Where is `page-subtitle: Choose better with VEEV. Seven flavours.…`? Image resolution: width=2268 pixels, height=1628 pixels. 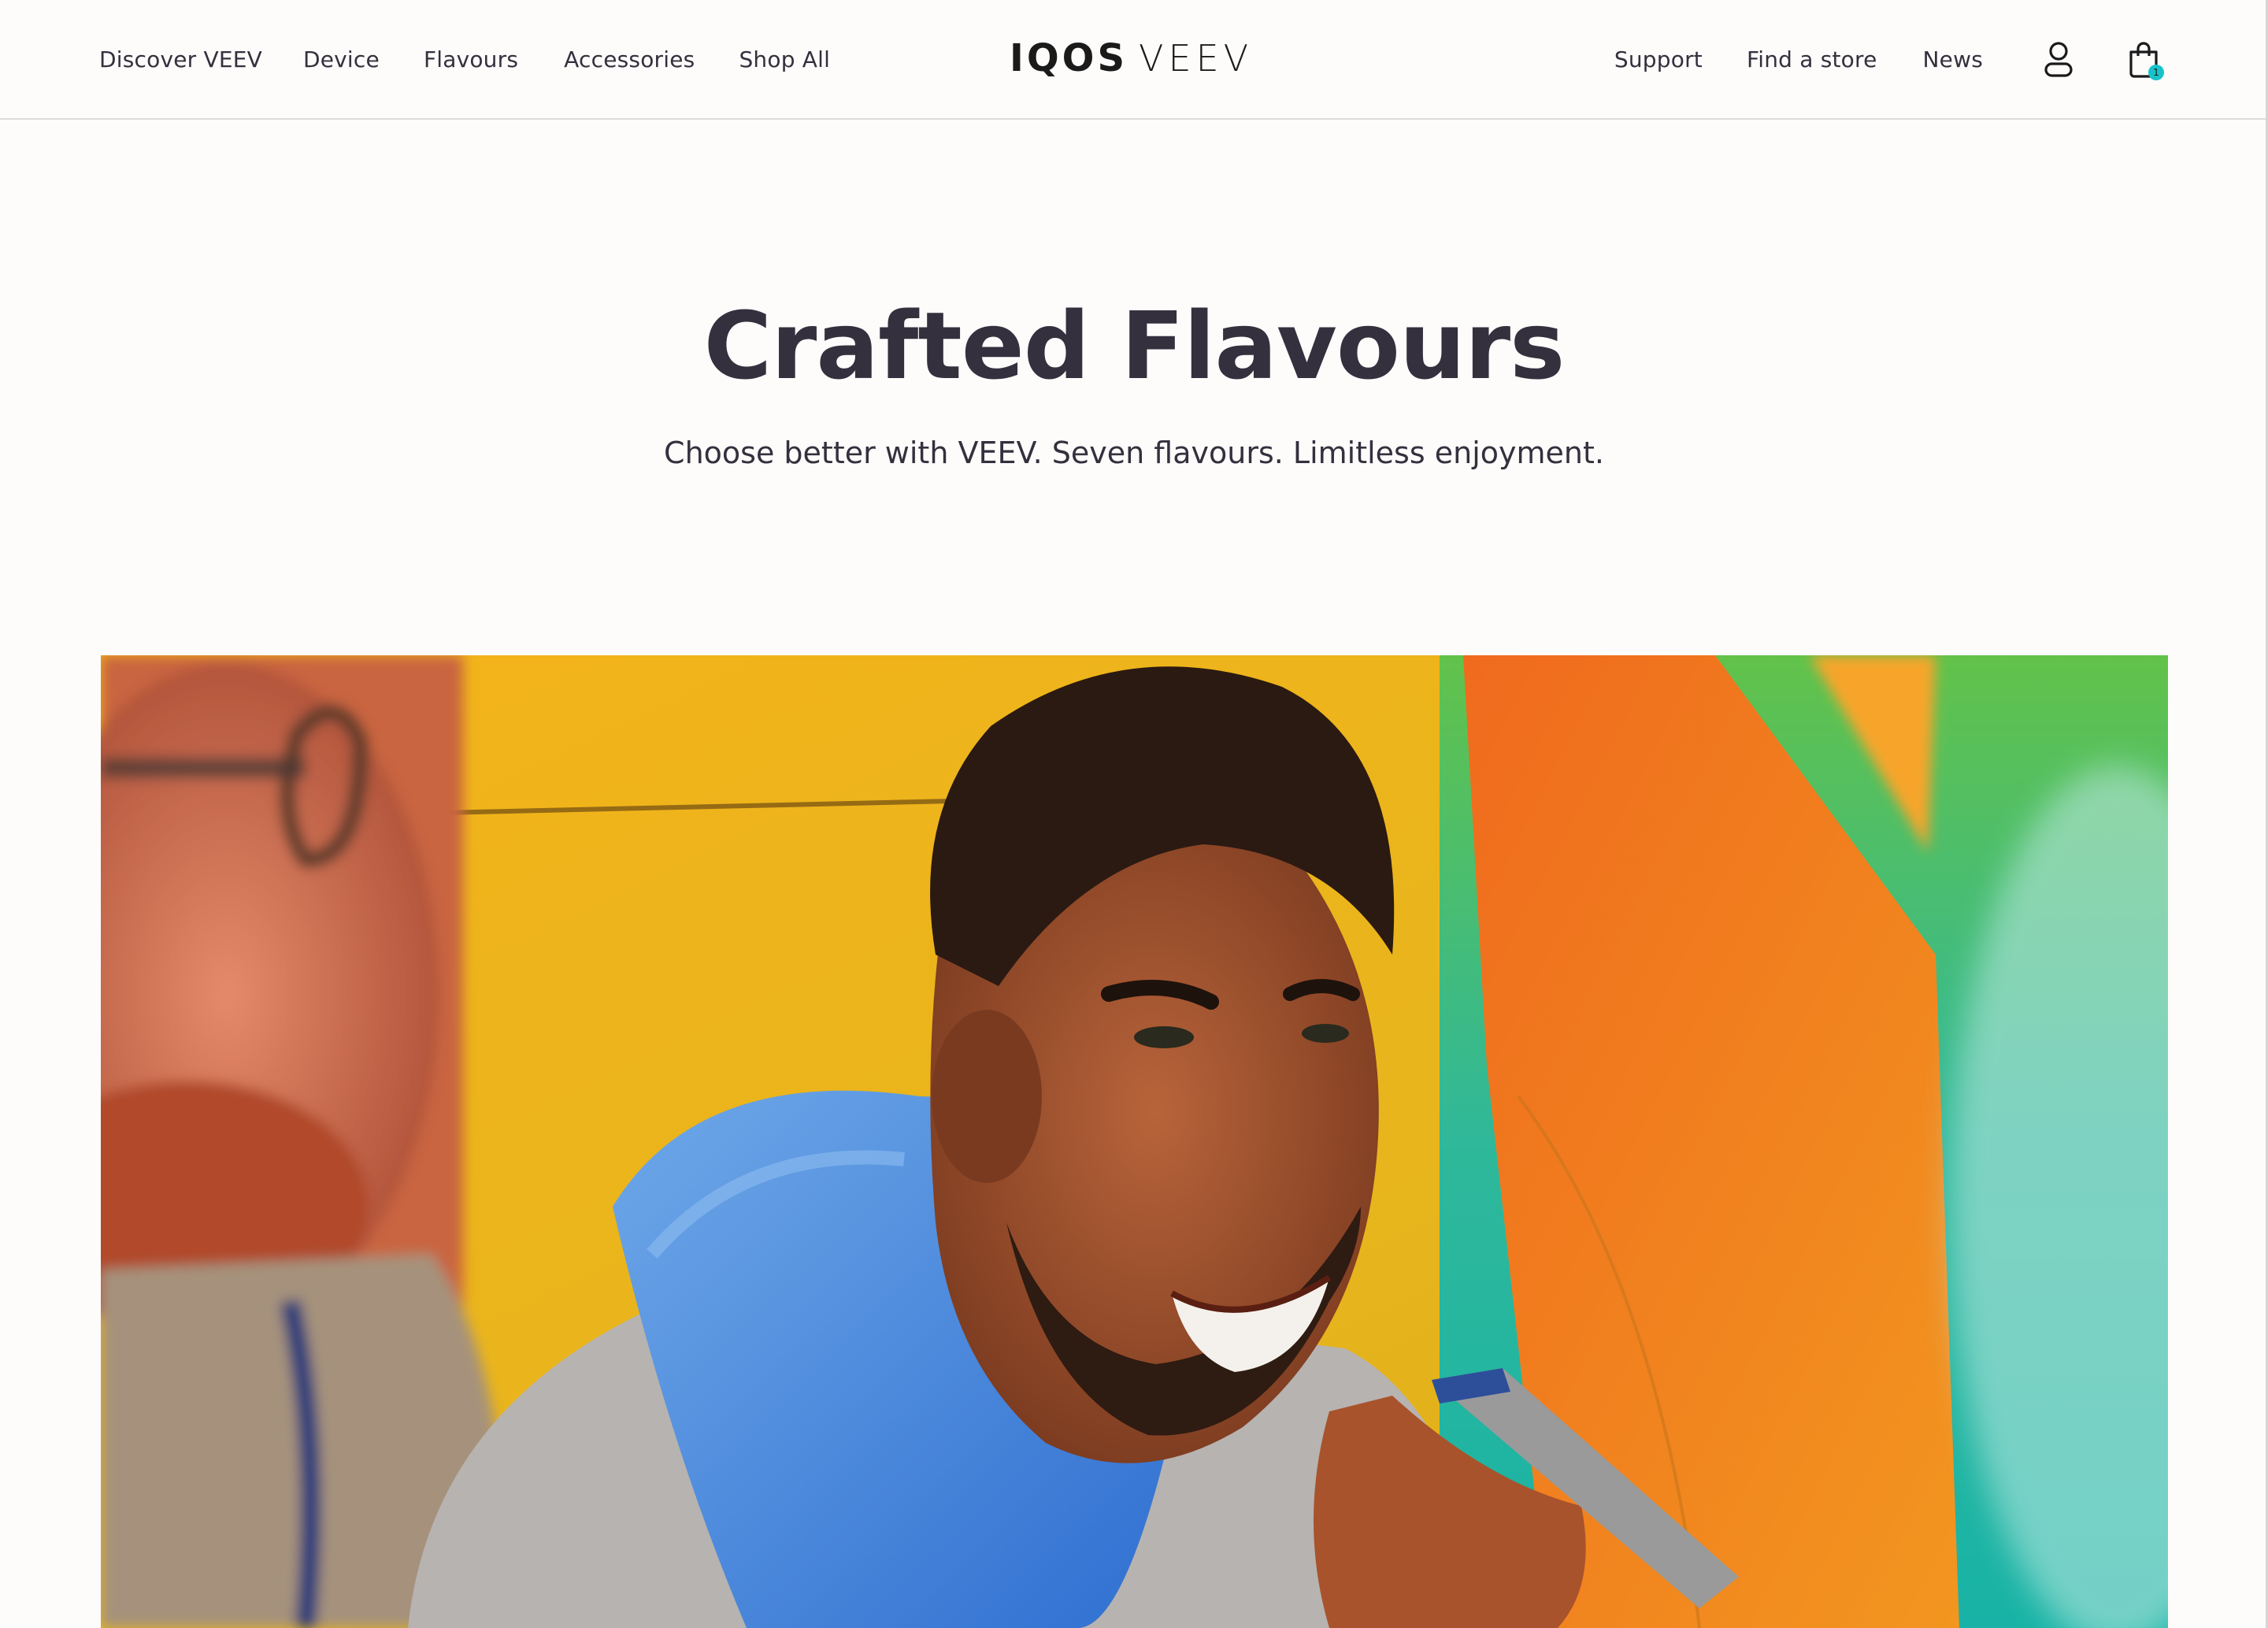
page-subtitle: Choose better with VEEV. Seven flavours.… is located at coordinates (1134, 453).